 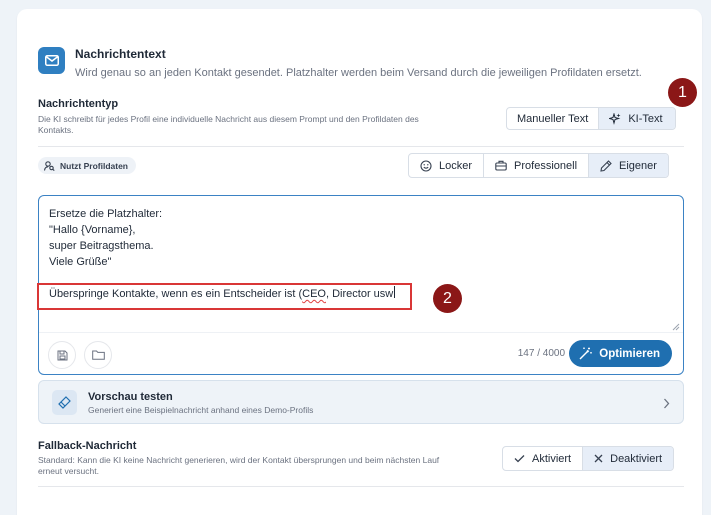 I want to click on ai-text-label: KI-Text, so click(x=645, y=118).